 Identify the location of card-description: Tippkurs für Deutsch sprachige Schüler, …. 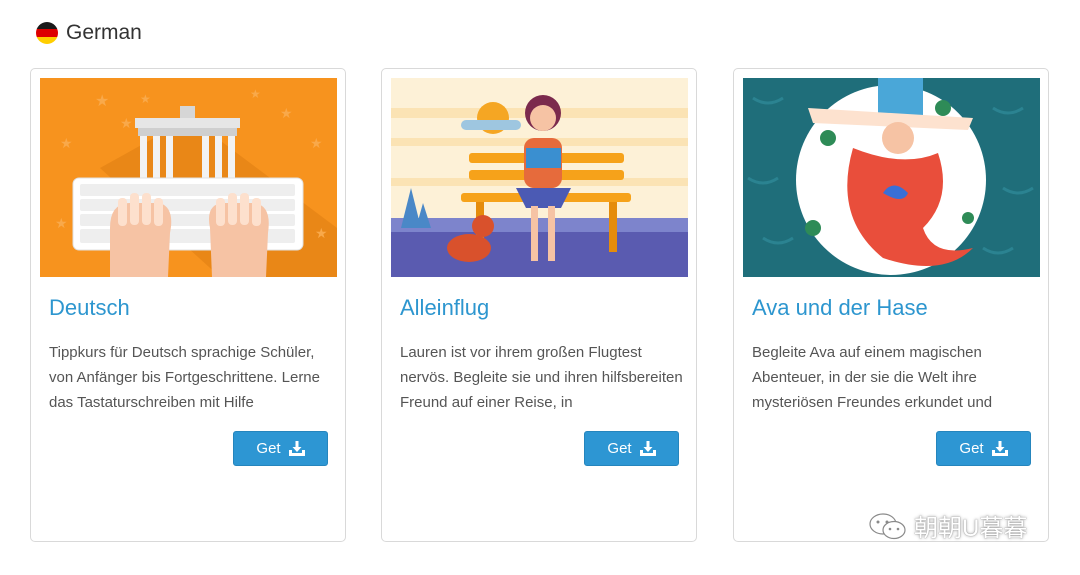
(184, 377).